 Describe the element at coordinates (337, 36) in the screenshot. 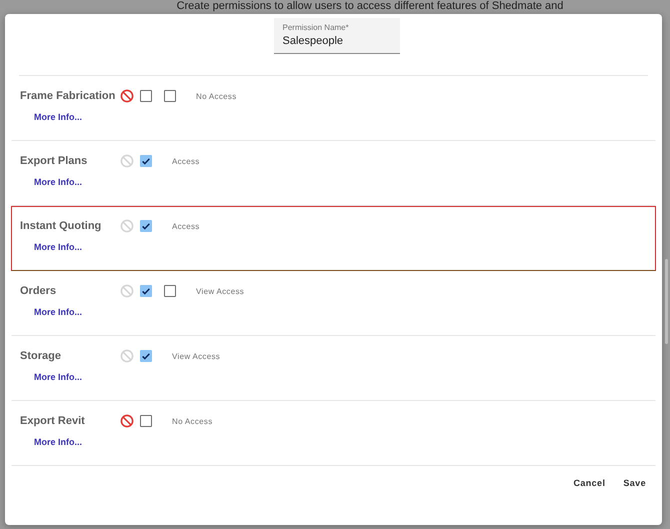

I see `permission-name-field: Permission Name* Salespeople` at that location.